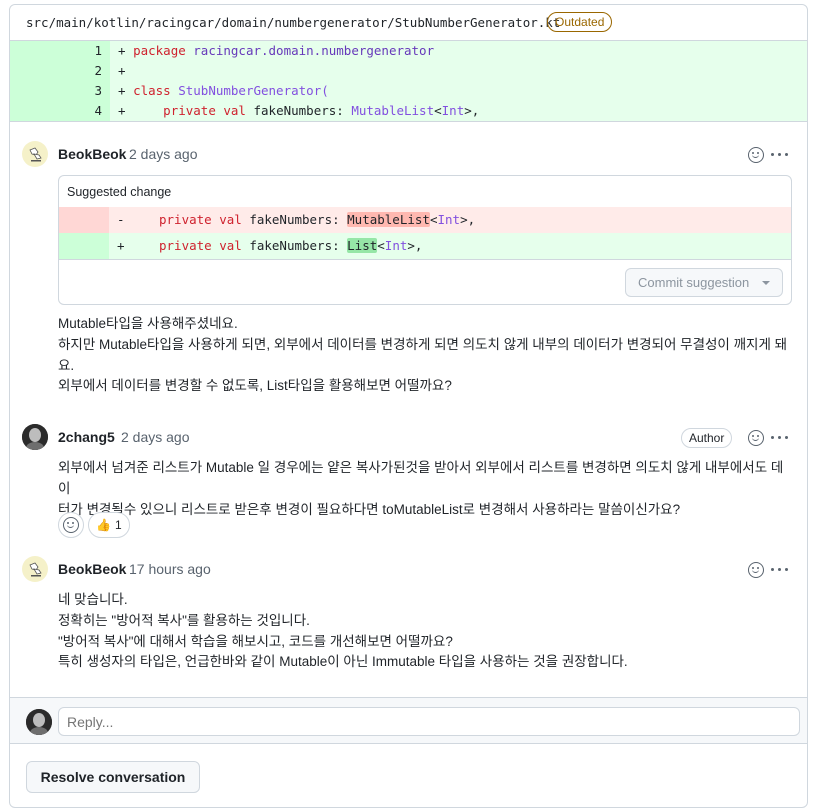 The image size is (813, 812). Describe the element at coordinates (60, 91) in the screenshot. I see `line-number: 3` at that location.